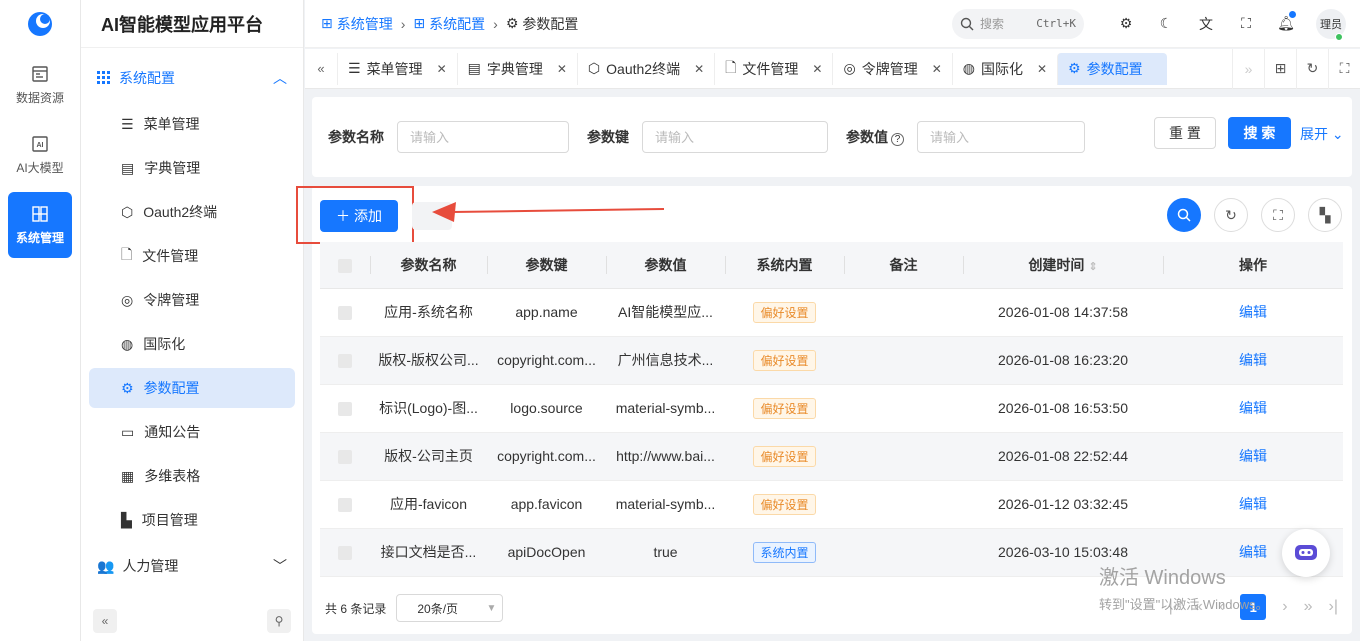  I want to click on tab-scroll-left: «, so click(321, 68).